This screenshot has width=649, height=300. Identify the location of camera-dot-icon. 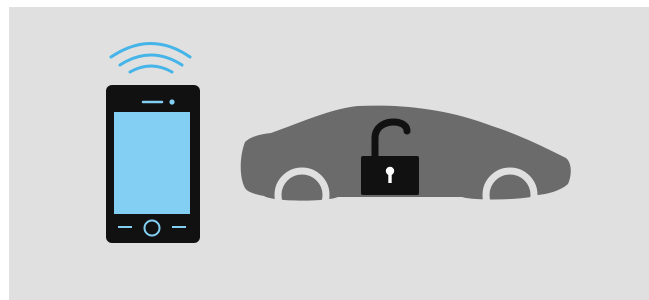
(172, 102).